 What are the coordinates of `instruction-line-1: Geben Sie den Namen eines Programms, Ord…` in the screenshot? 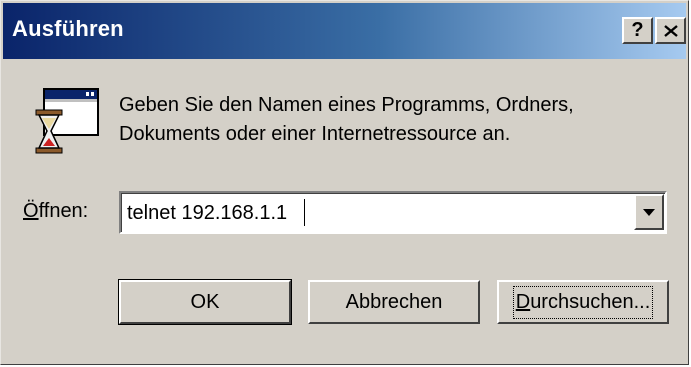 It's located at (346, 105).